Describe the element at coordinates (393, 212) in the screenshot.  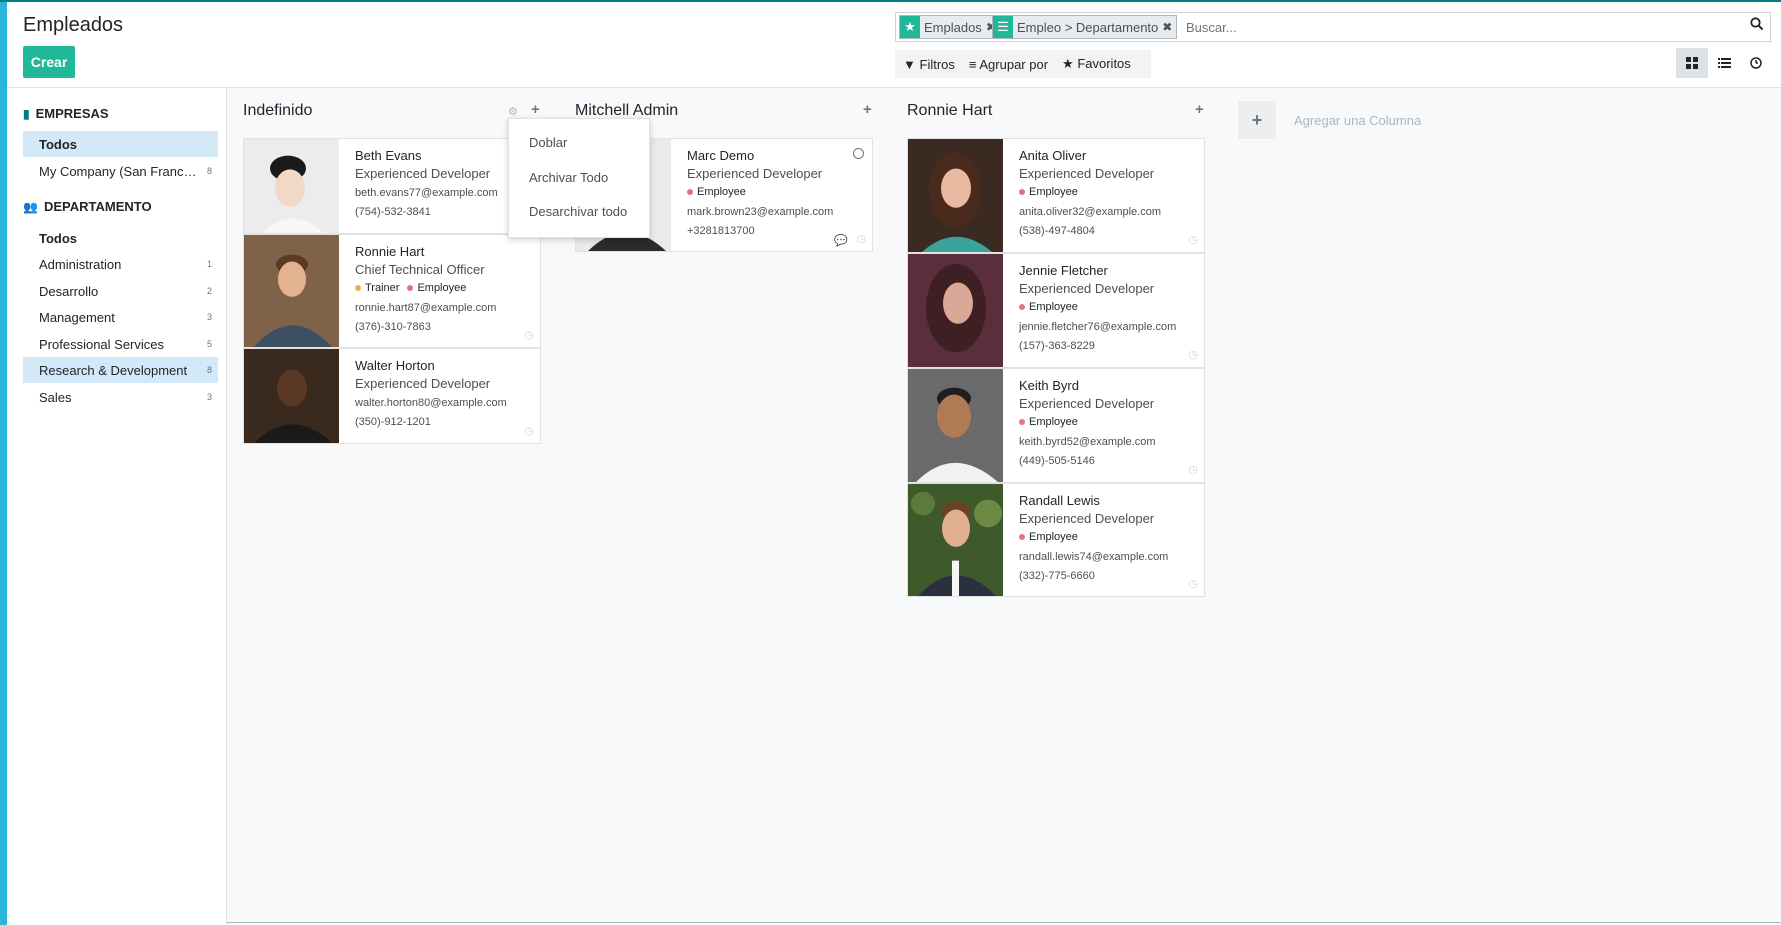
I see `employee-phone: (754)-532-3841` at that location.